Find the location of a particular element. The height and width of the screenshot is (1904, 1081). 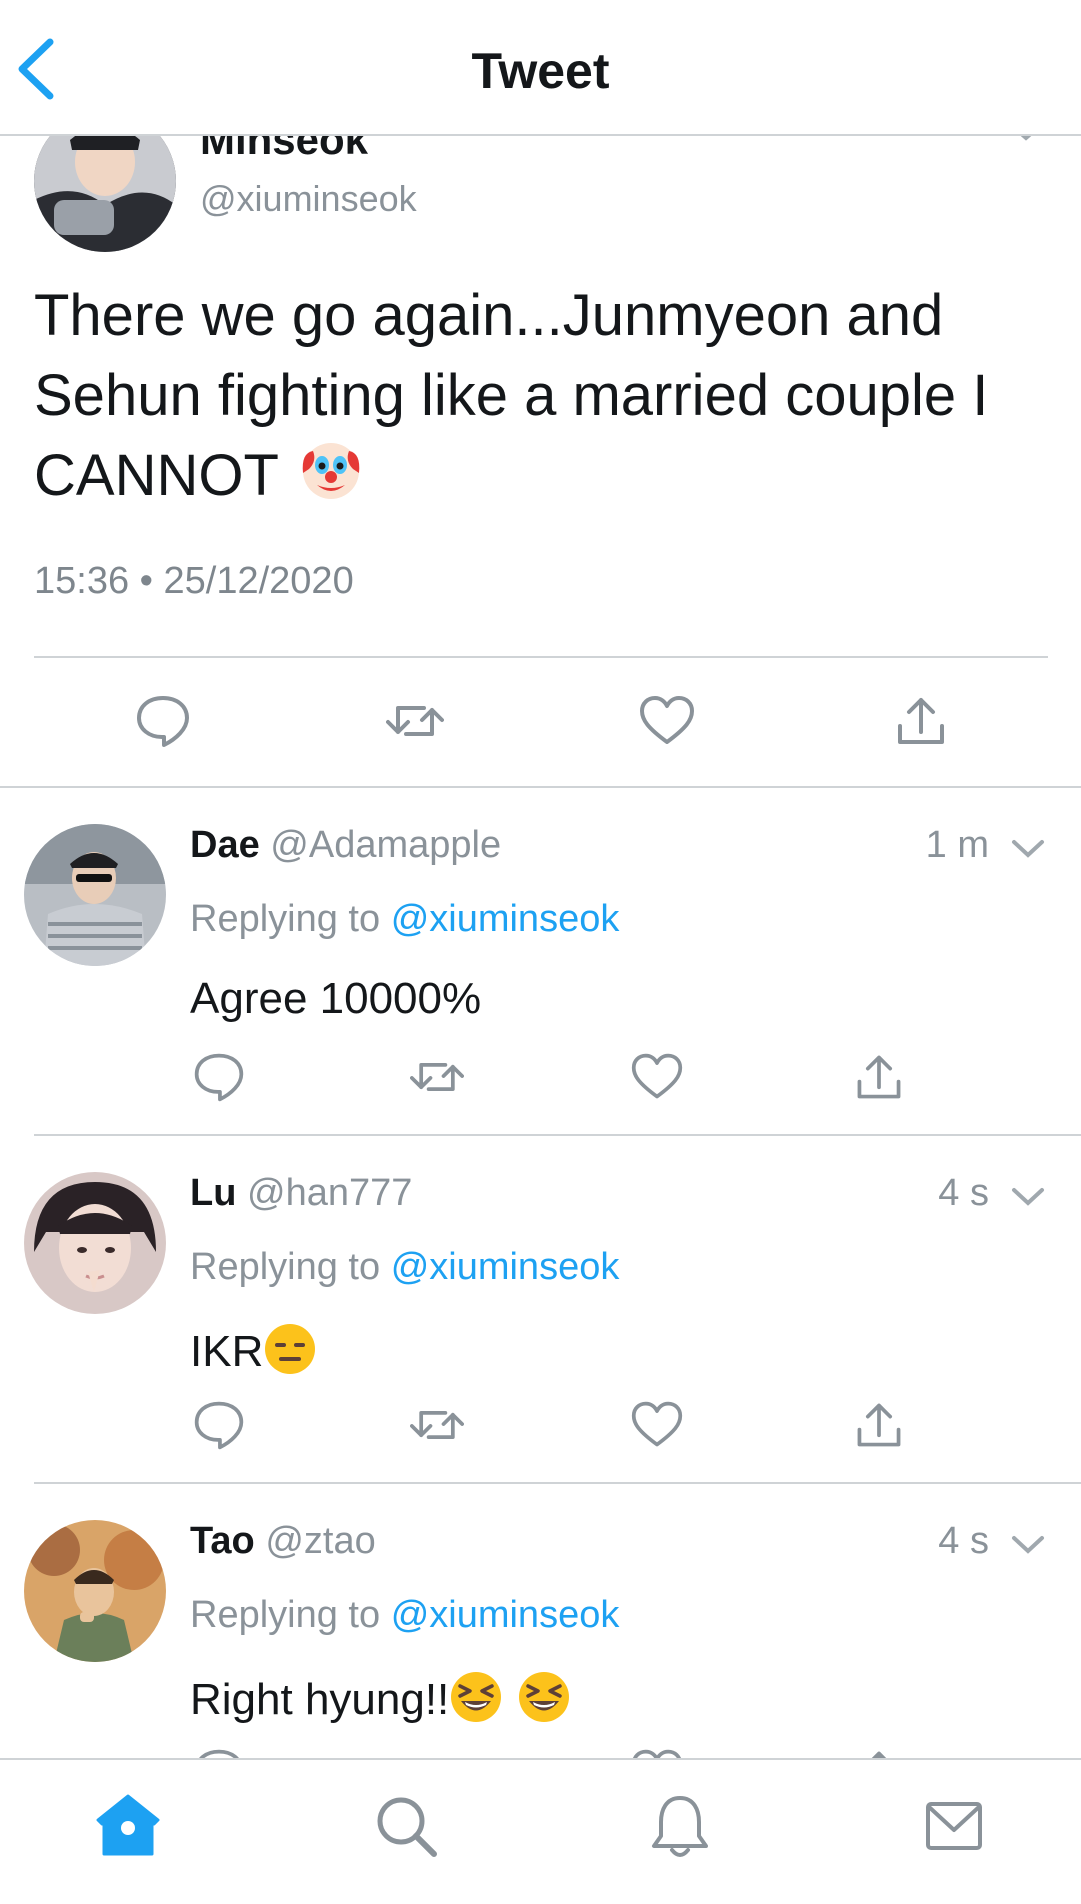

handle: @han777 is located at coordinates (329, 1193).